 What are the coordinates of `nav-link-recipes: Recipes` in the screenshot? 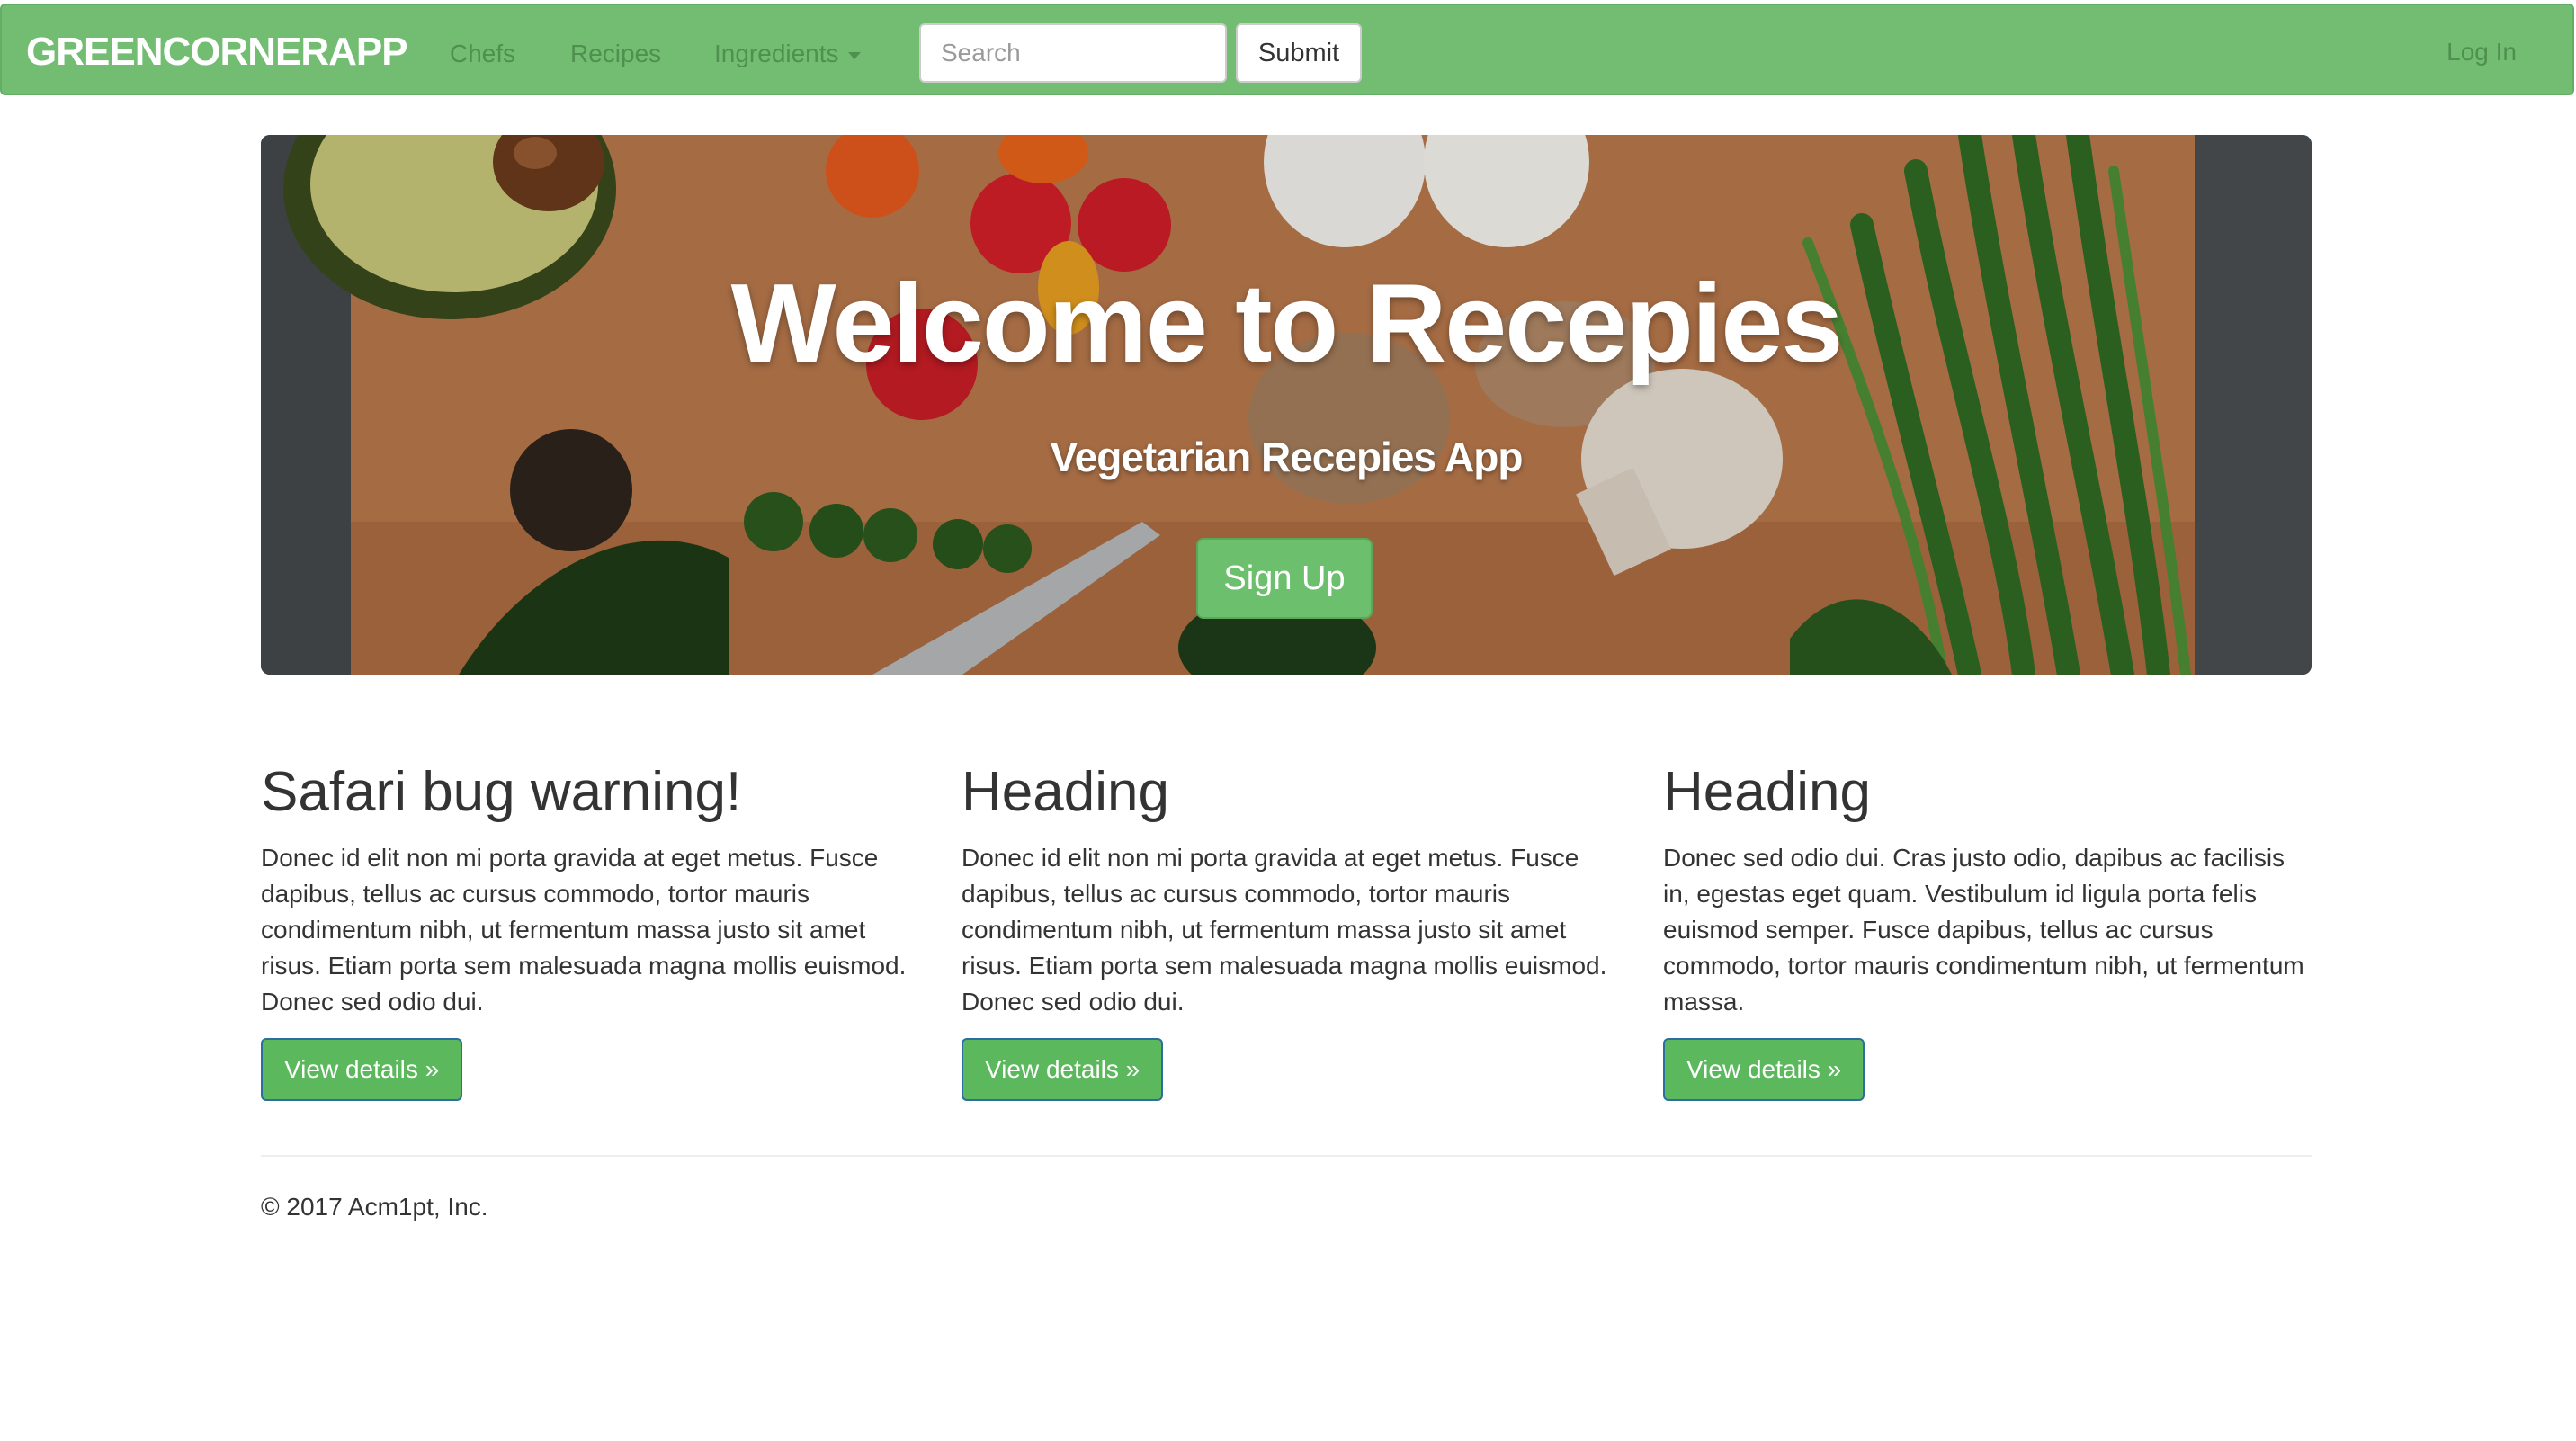 It's located at (615, 54).